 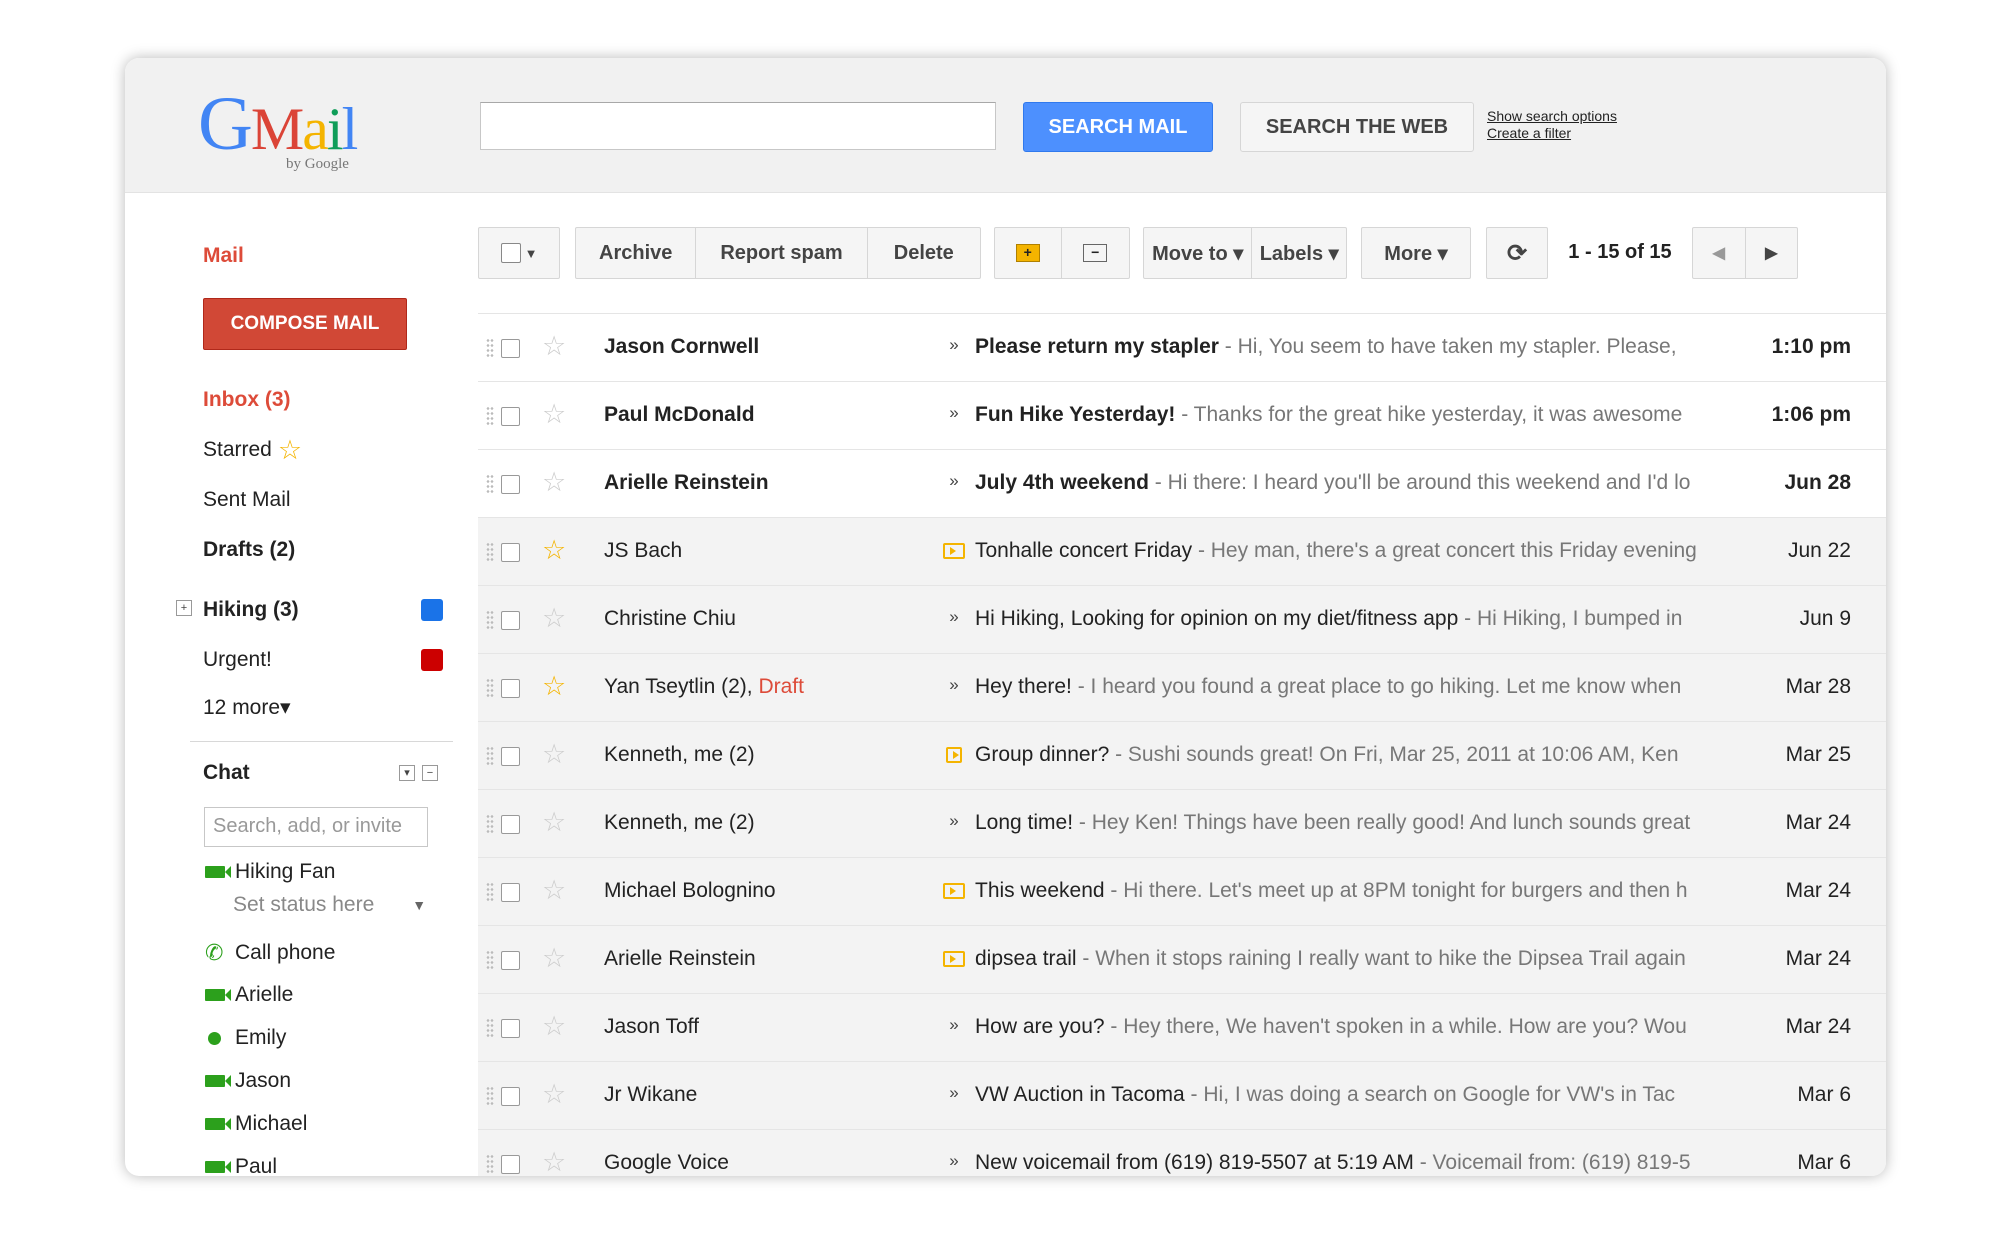 What do you see at coordinates (1552, 116) in the screenshot?
I see `show-search-options-link: Show search options` at bounding box center [1552, 116].